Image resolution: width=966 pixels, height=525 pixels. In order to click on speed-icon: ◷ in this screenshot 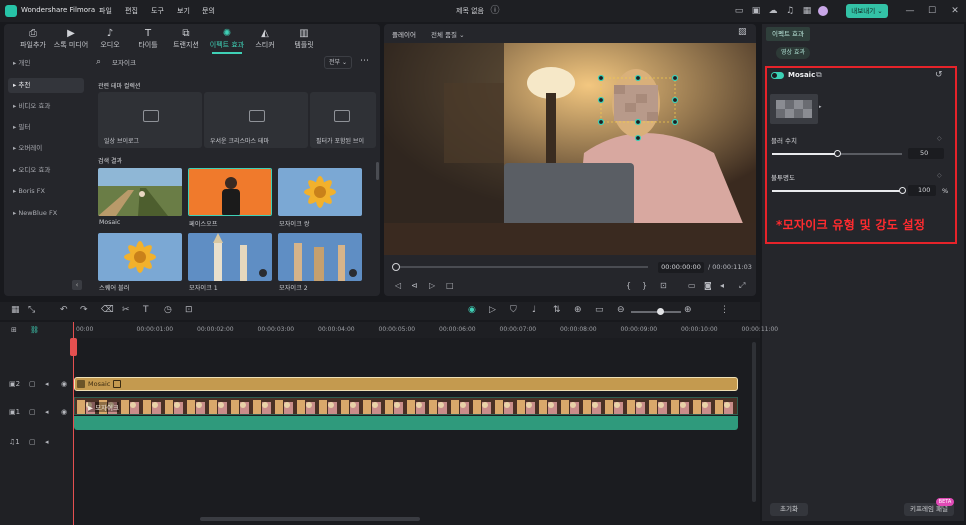, I will do `click(168, 310)`.